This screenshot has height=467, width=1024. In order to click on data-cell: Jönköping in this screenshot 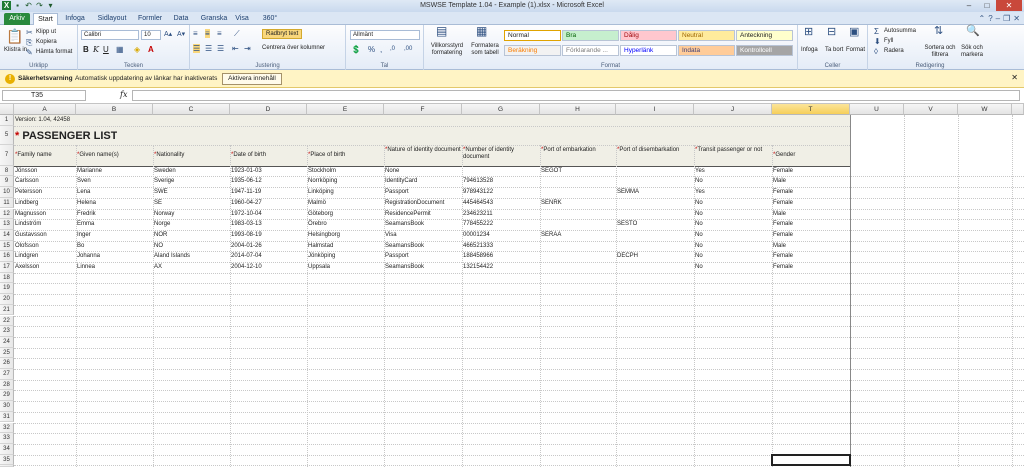, I will do `click(345, 256)`.